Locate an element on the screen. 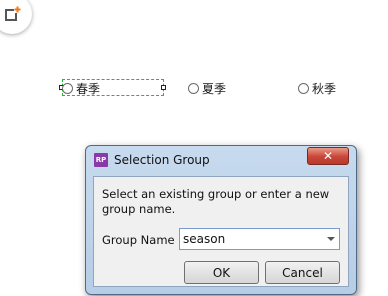 This screenshot has width=388, height=296. close-button: ✕ is located at coordinates (328, 156).